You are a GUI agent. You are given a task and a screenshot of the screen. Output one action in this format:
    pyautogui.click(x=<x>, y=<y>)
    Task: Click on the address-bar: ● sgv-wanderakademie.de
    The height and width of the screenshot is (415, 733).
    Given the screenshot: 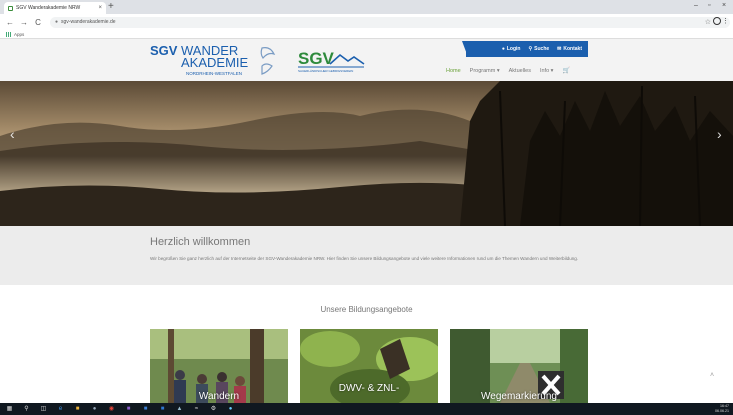 What is the action you would take?
    pyautogui.click(x=390, y=22)
    